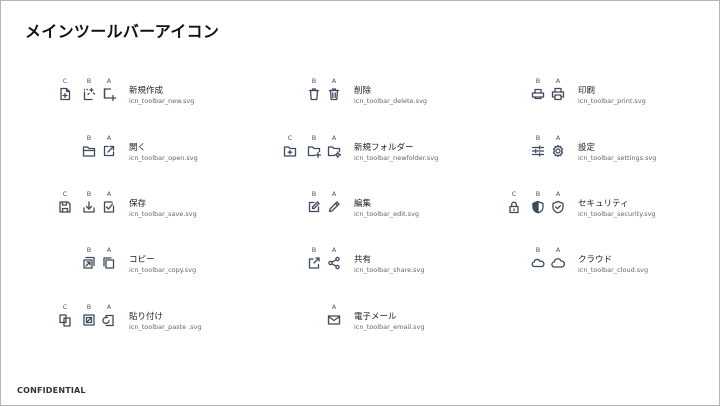 Image resolution: width=720 pixels, height=406 pixels. What do you see at coordinates (375, 317) in the screenshot?
I see `icon-label: 電子メール` at bounding box center [375, 317].